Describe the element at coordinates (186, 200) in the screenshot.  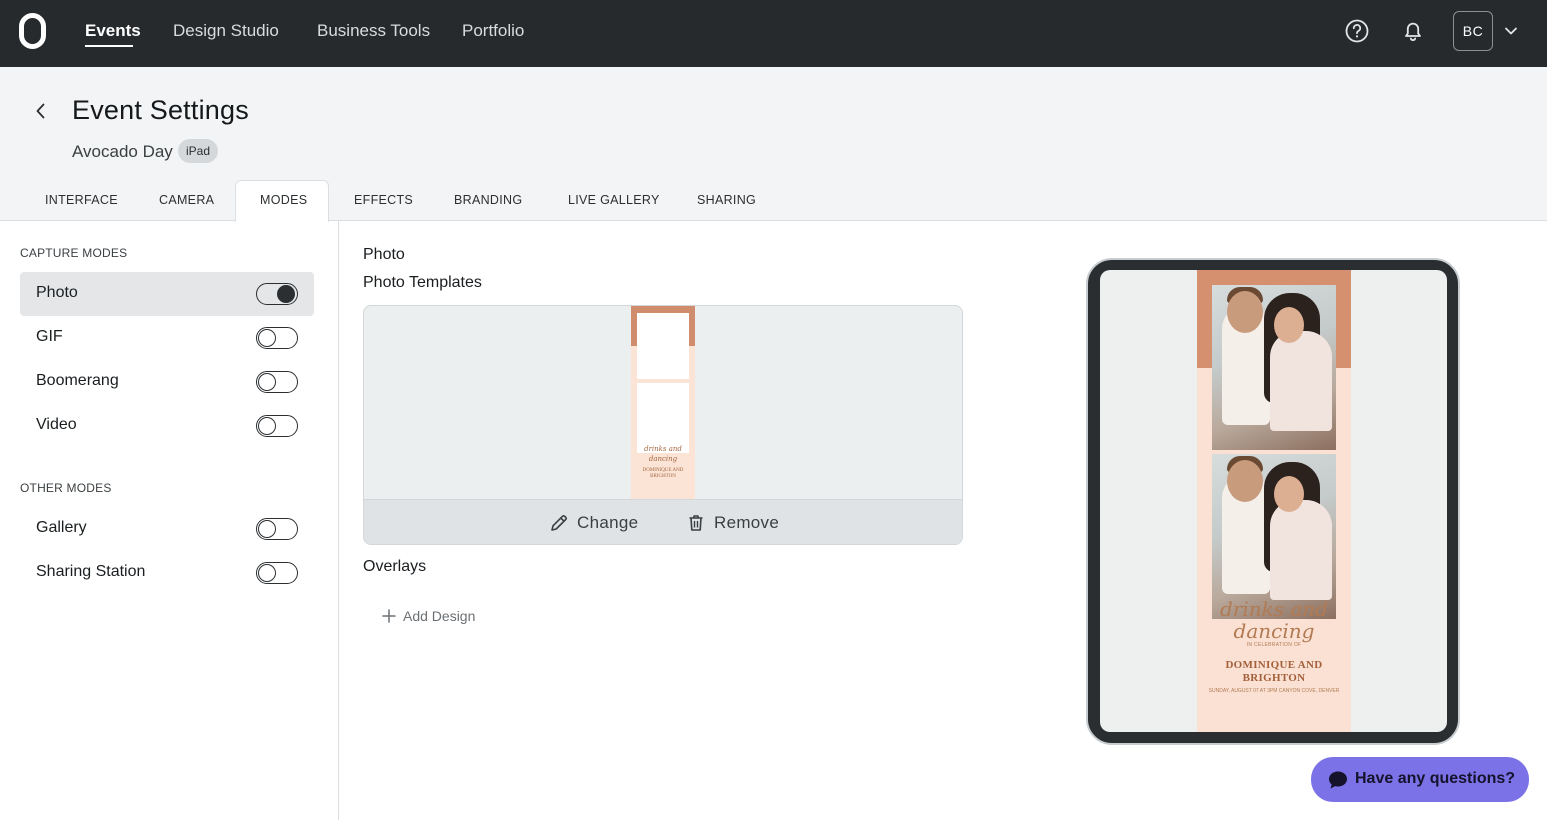
I see `tab-camera: CAMERA` at that location.